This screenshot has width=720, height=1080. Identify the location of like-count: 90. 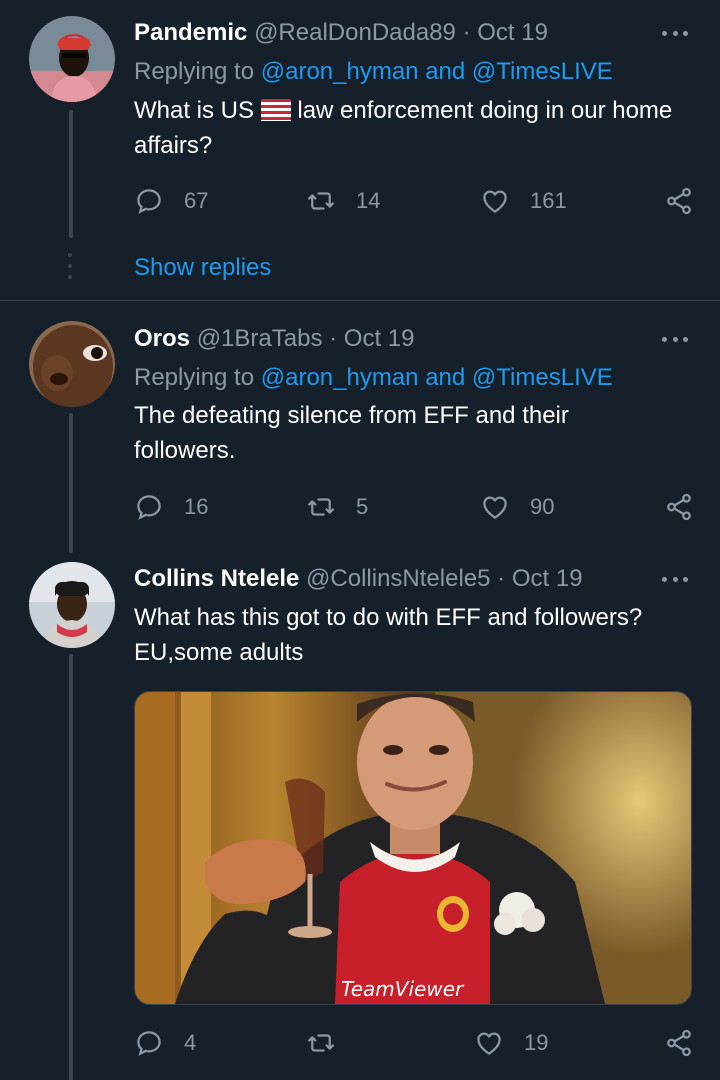
(542, 506).